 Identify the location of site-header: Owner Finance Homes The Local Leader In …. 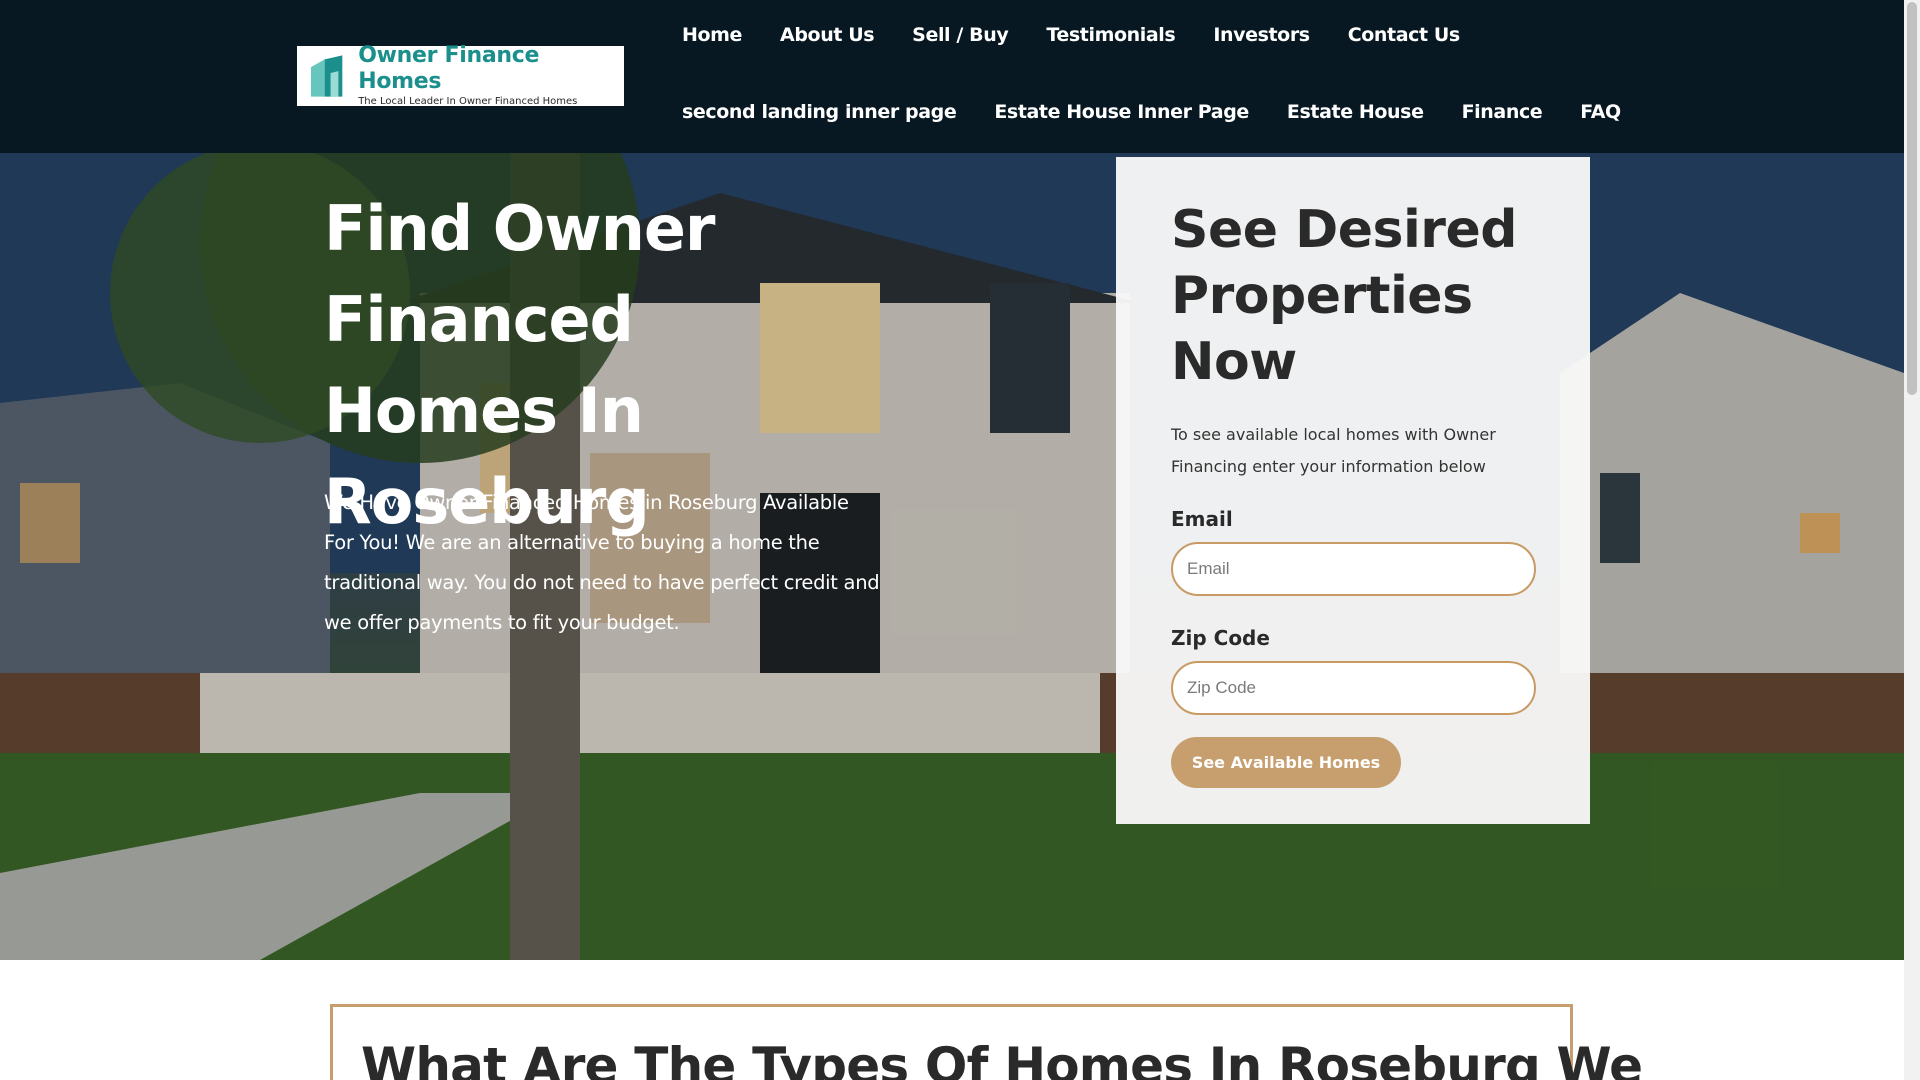
(952, 76).